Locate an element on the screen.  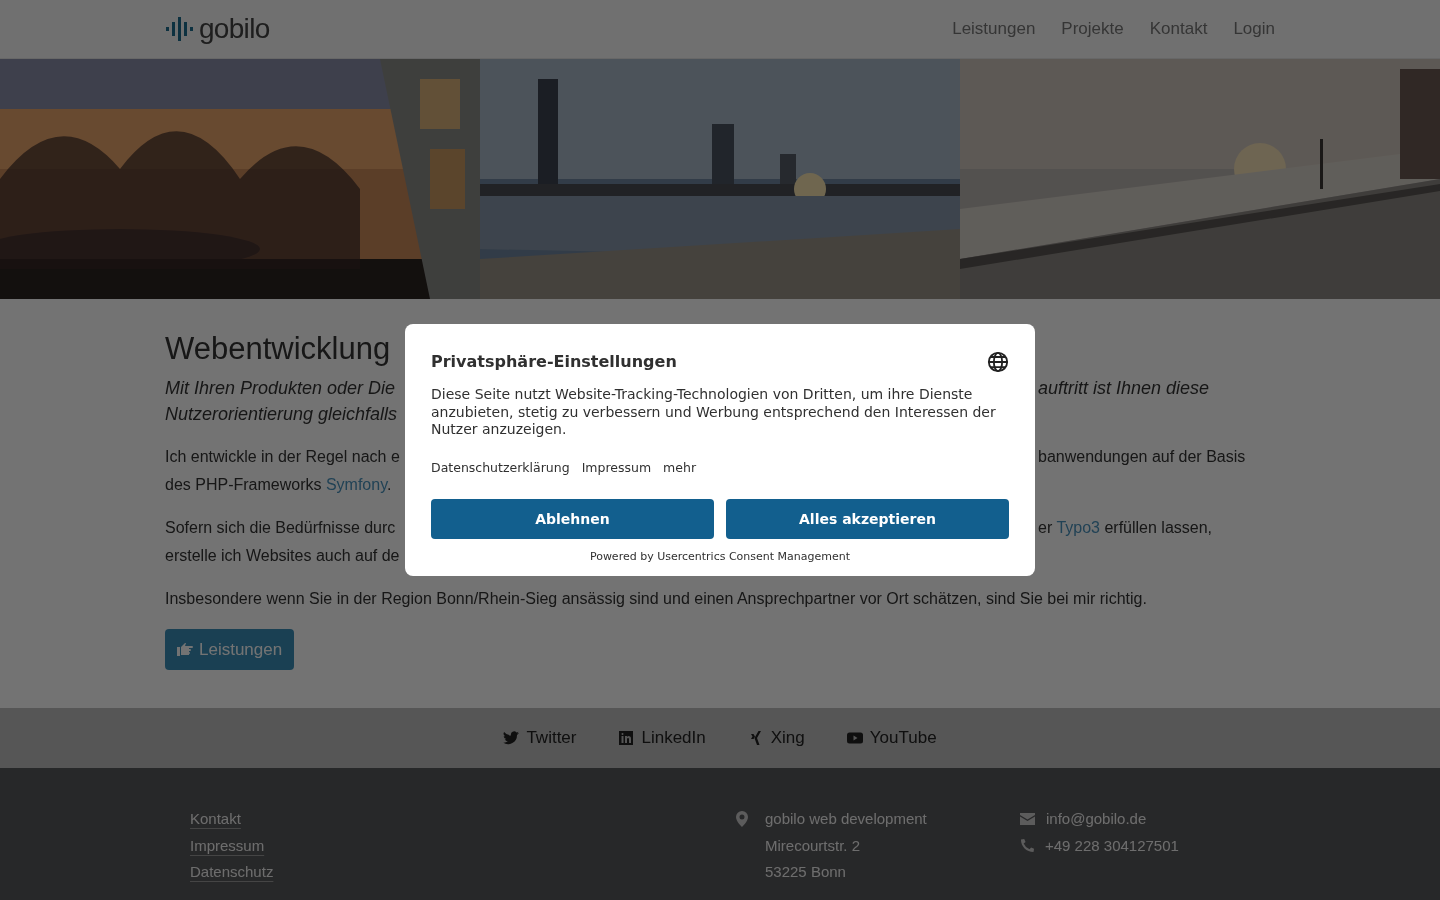
twitter-bird-icon is located at coordinates (511, 738).